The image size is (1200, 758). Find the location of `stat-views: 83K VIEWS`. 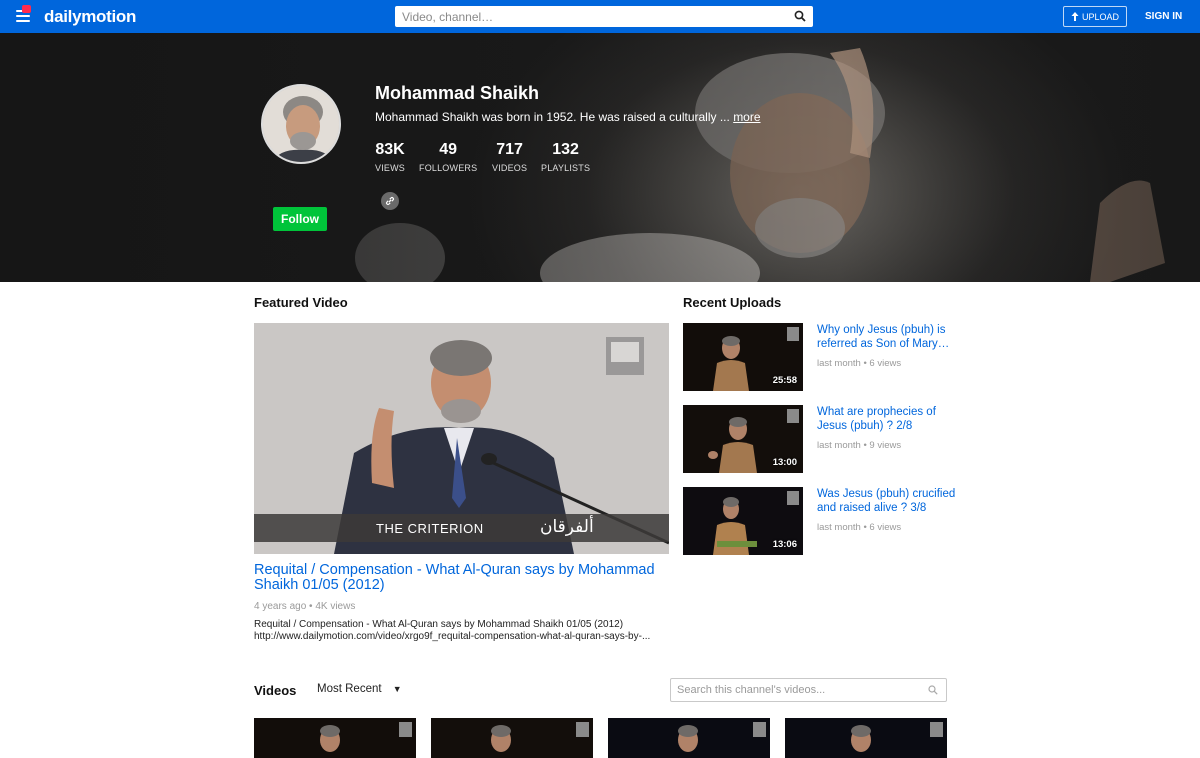

stat-views: 83K VIEWS is located at coordinates (390, 157).